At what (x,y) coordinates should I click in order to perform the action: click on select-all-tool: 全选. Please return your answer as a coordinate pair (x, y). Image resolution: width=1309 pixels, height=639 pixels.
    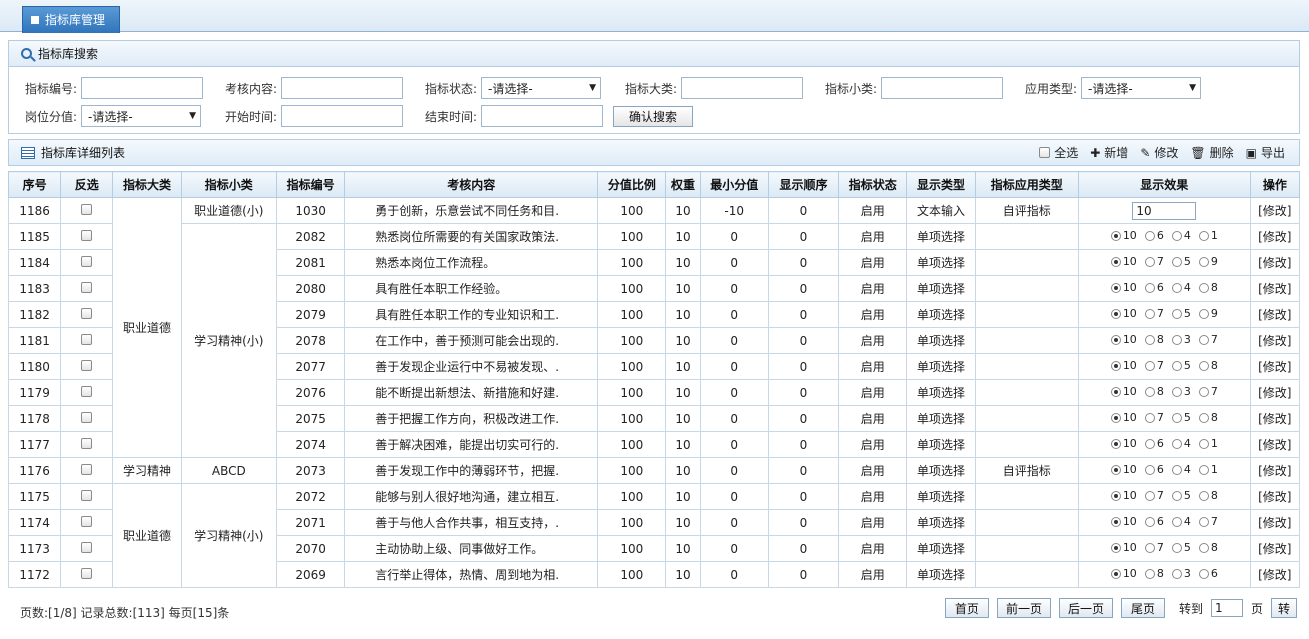
    Looking at the image, I should click on (1058, 152).